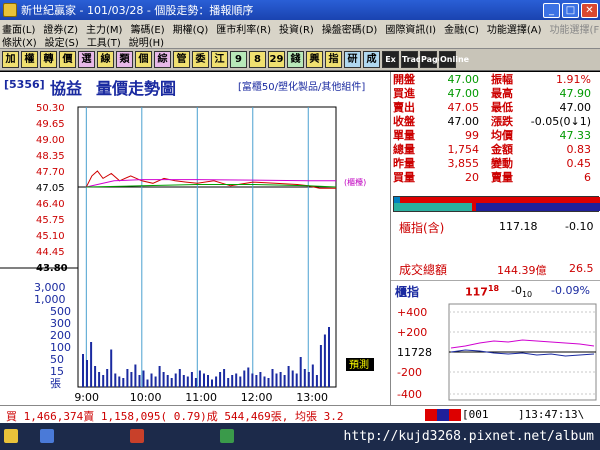  What do you see at coordinates (200, 59) in the screenshot?
I see `toolbar-button: 委` at bounding box center [200, 59].